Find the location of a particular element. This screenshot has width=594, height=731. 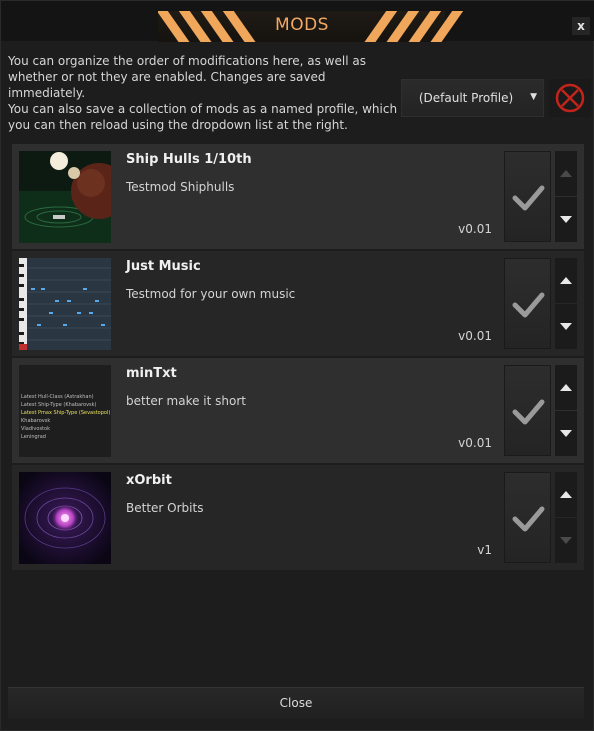

mod-name: Ship Hulls 1/10th is located at coordinates (189, 159).